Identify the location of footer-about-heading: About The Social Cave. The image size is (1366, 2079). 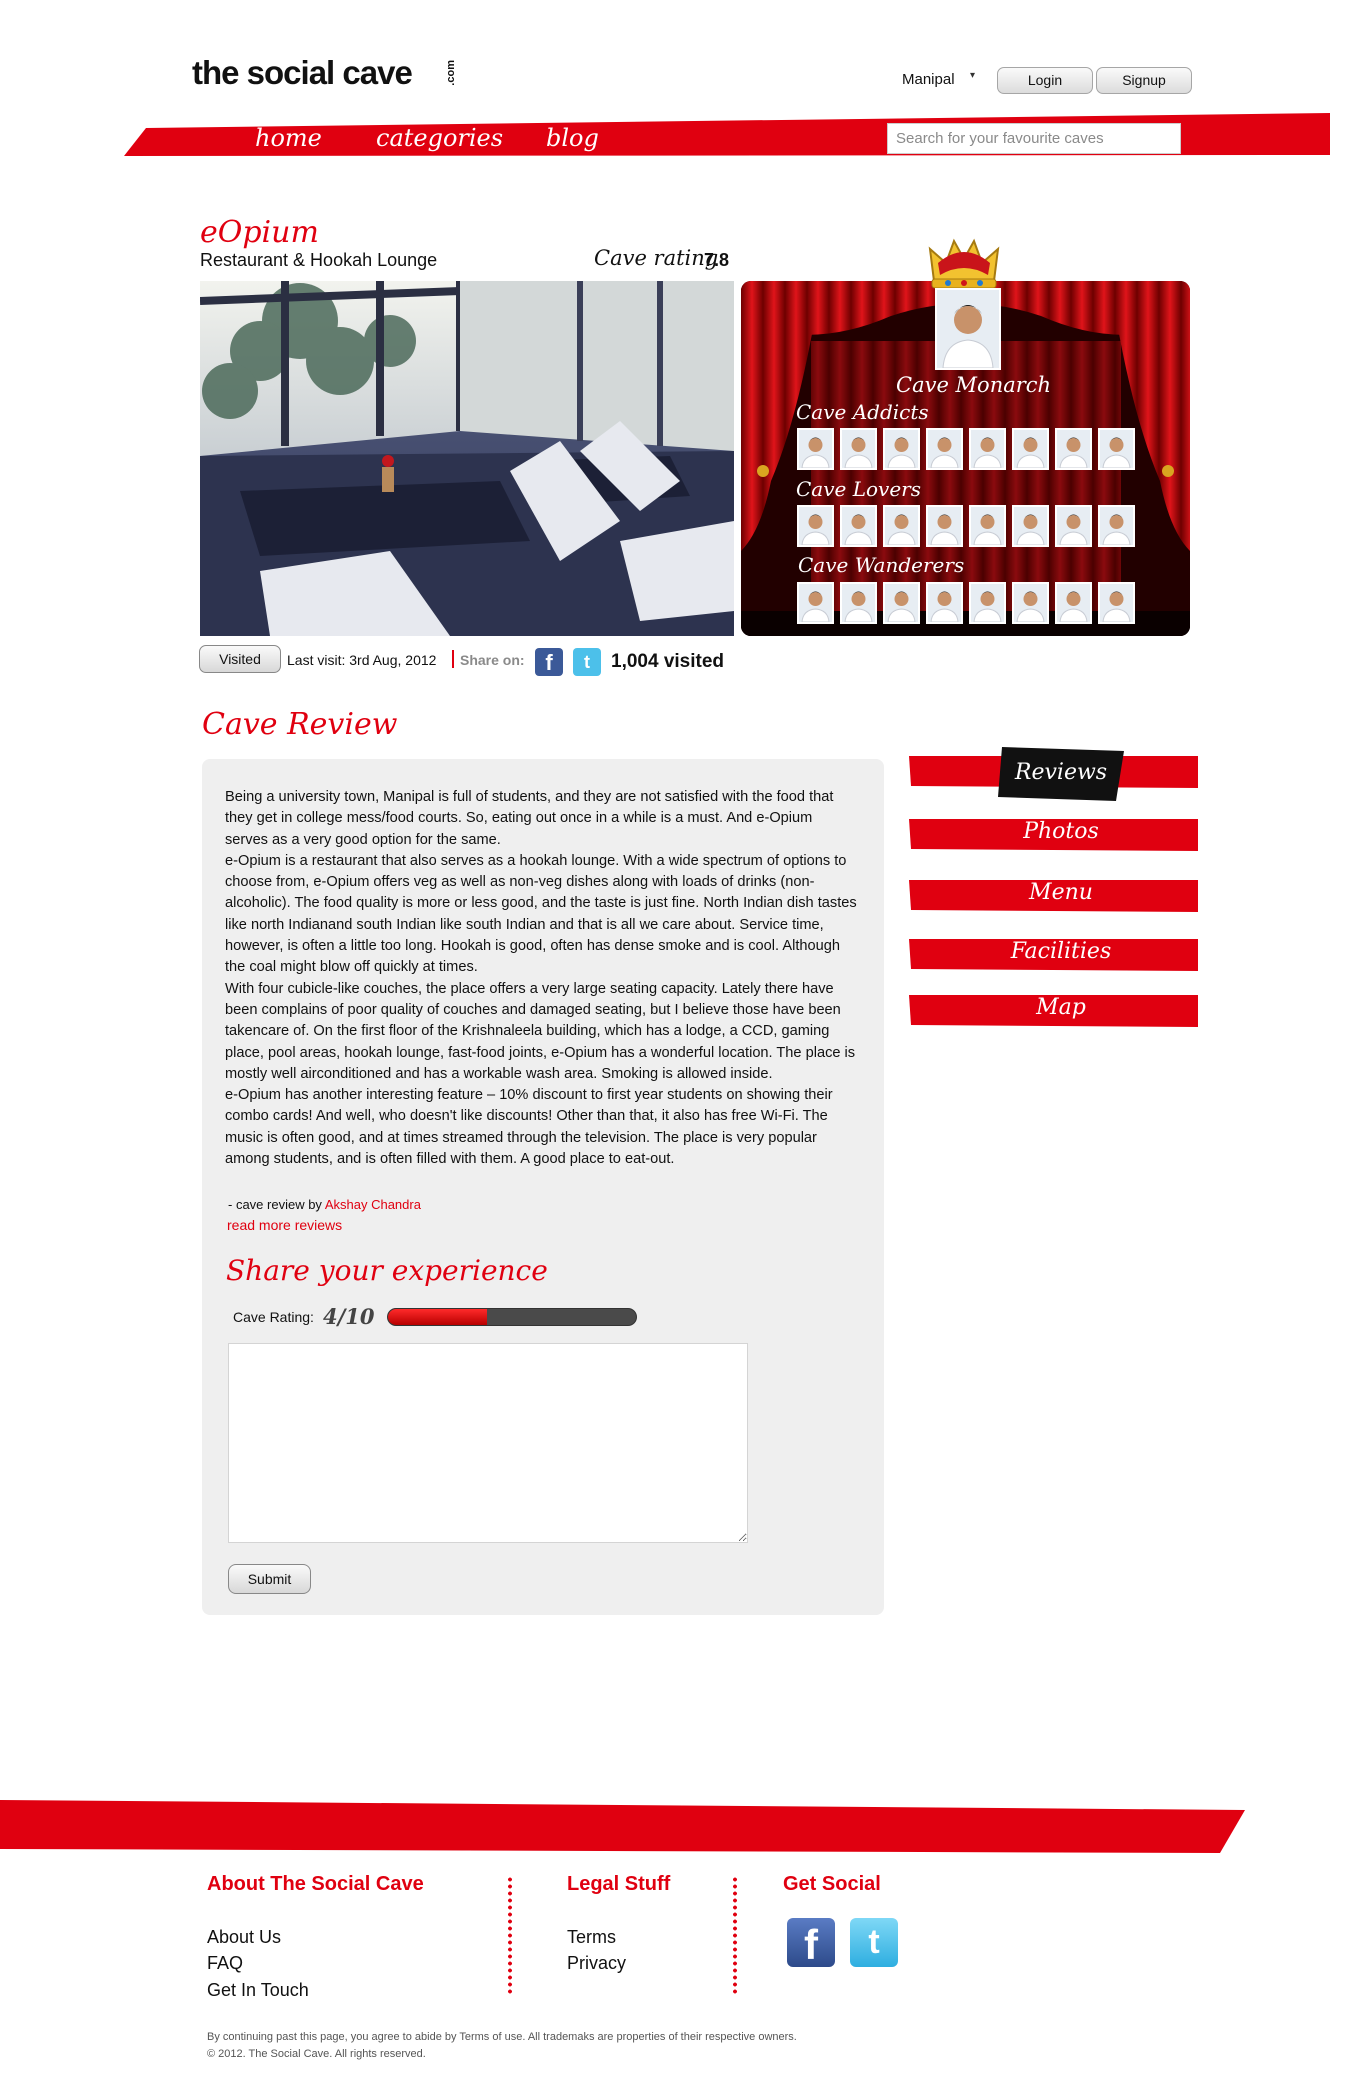
(315, 1884).